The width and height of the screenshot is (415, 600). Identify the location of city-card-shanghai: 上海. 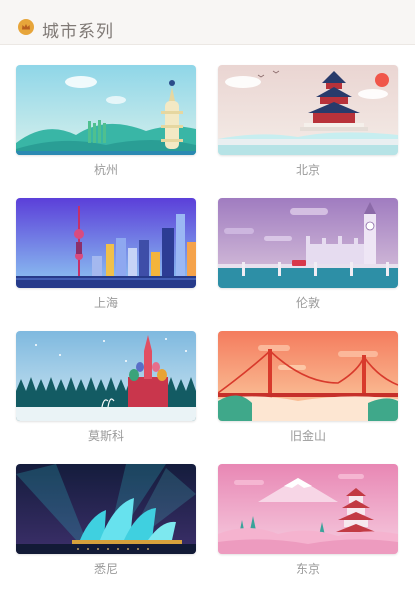
(106, 254).